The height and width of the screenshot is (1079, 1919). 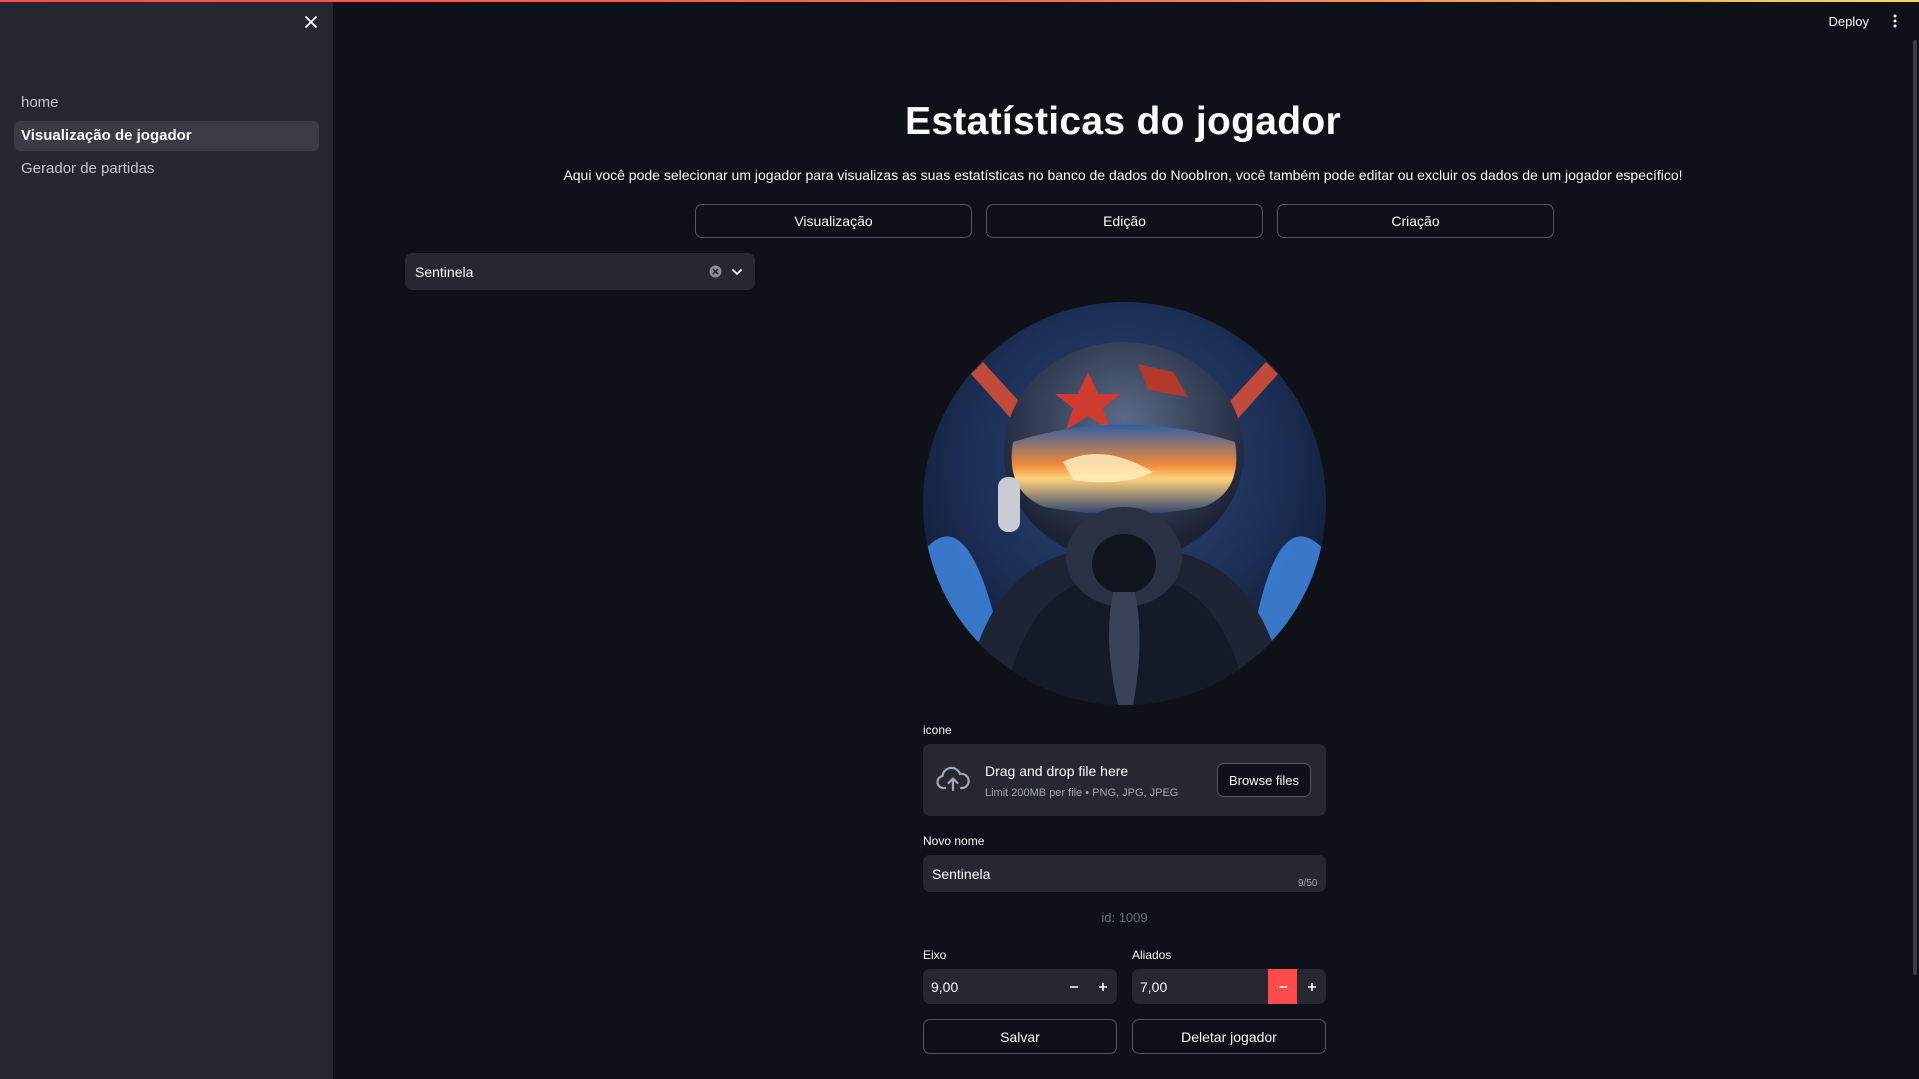 I want to click on clear-selection-button, so click(x=715, y=273).